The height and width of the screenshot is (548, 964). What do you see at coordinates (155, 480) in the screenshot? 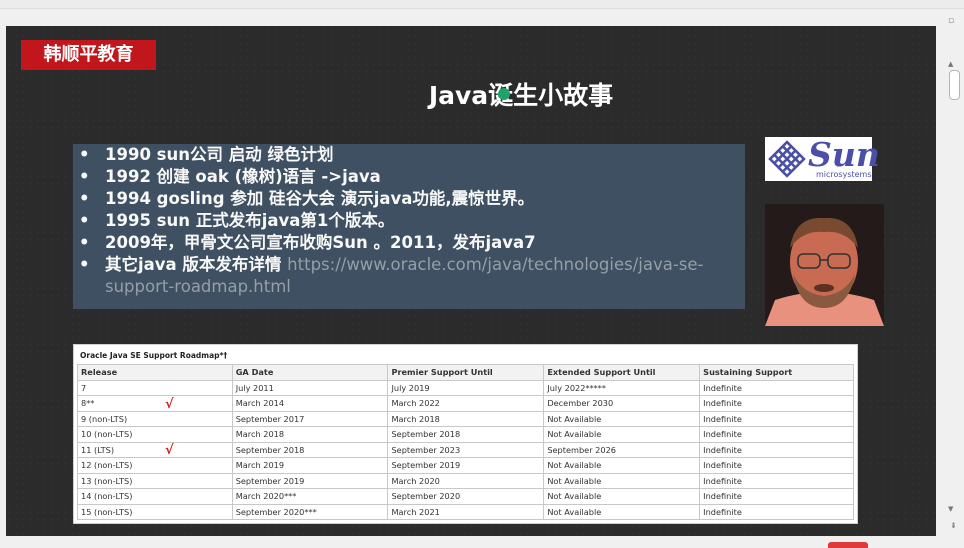
I see `table-cell: 13 (non-LTS)` at bounding box center [155, 480].